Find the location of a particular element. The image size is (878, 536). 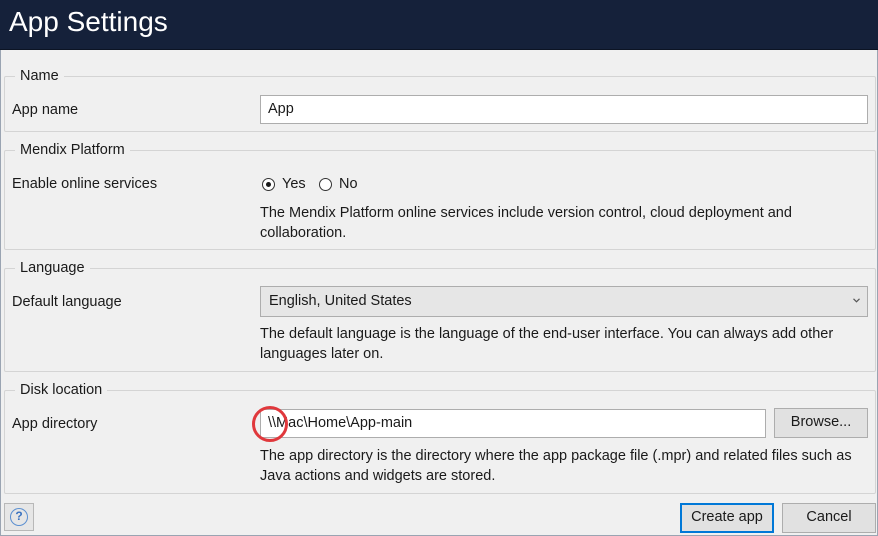

radio-checked-icon is located at coordinates (268, 184).